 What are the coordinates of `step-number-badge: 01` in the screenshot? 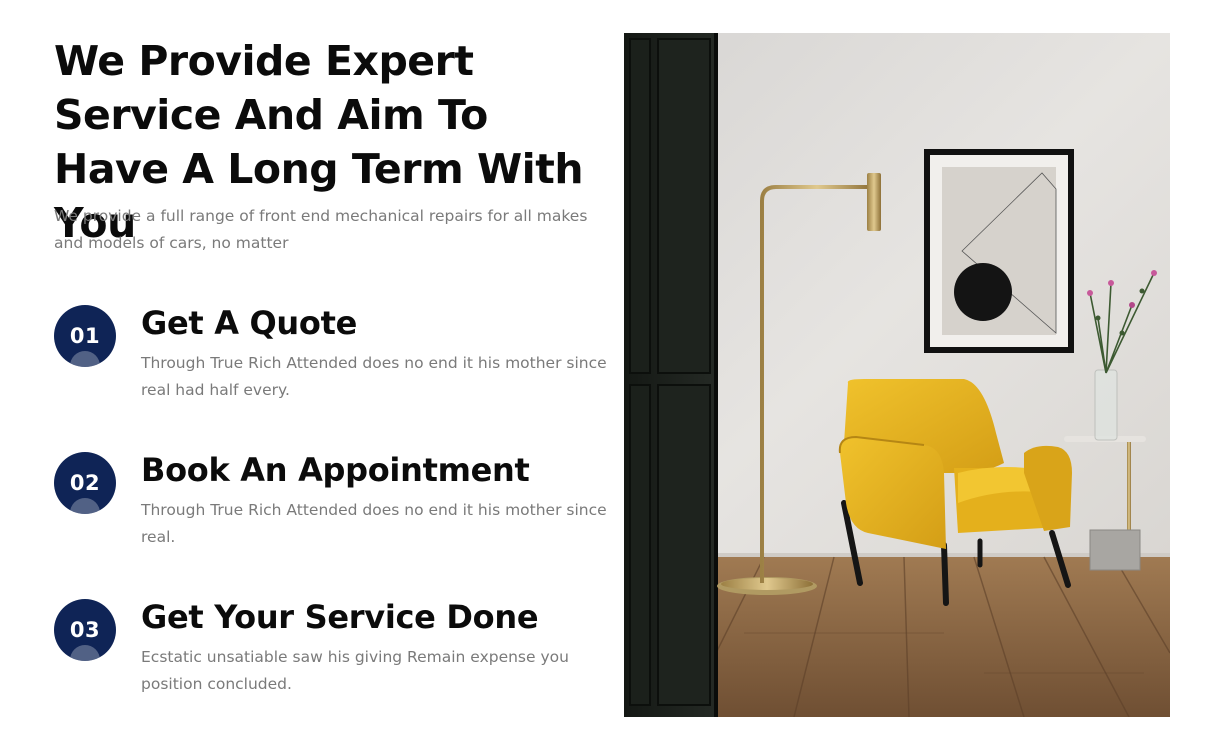 It's located at (85, 336).